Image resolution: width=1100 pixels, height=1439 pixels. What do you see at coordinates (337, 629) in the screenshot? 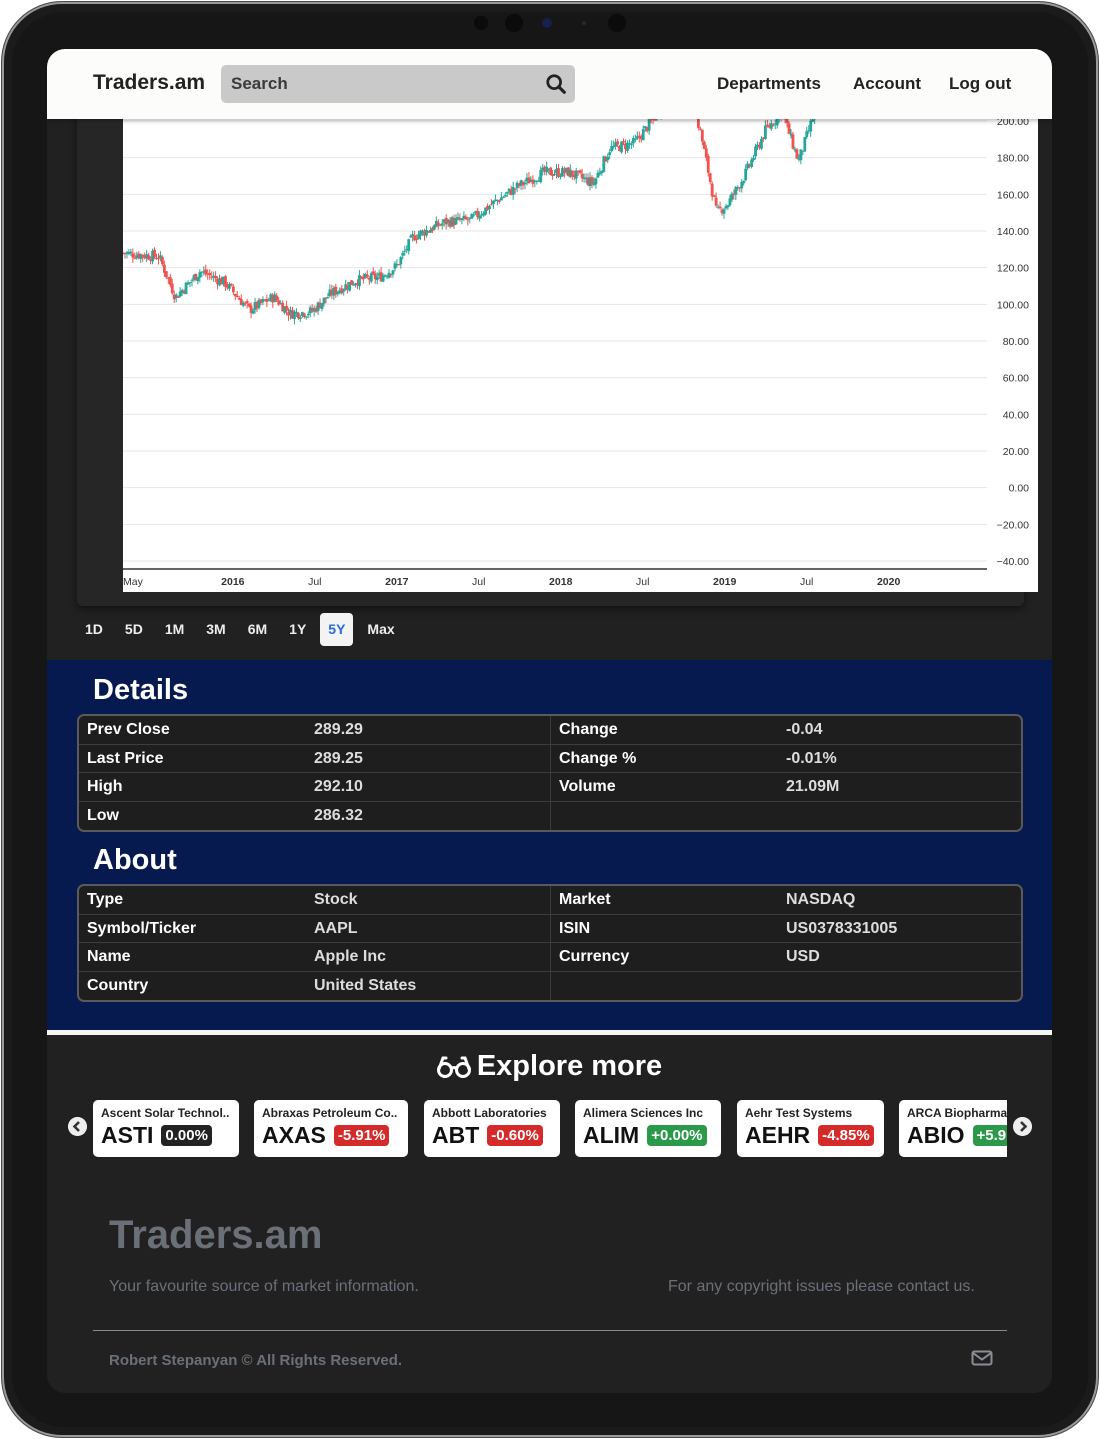
I see `range-button-5y: 5Y` at bounding box center [337, 629].